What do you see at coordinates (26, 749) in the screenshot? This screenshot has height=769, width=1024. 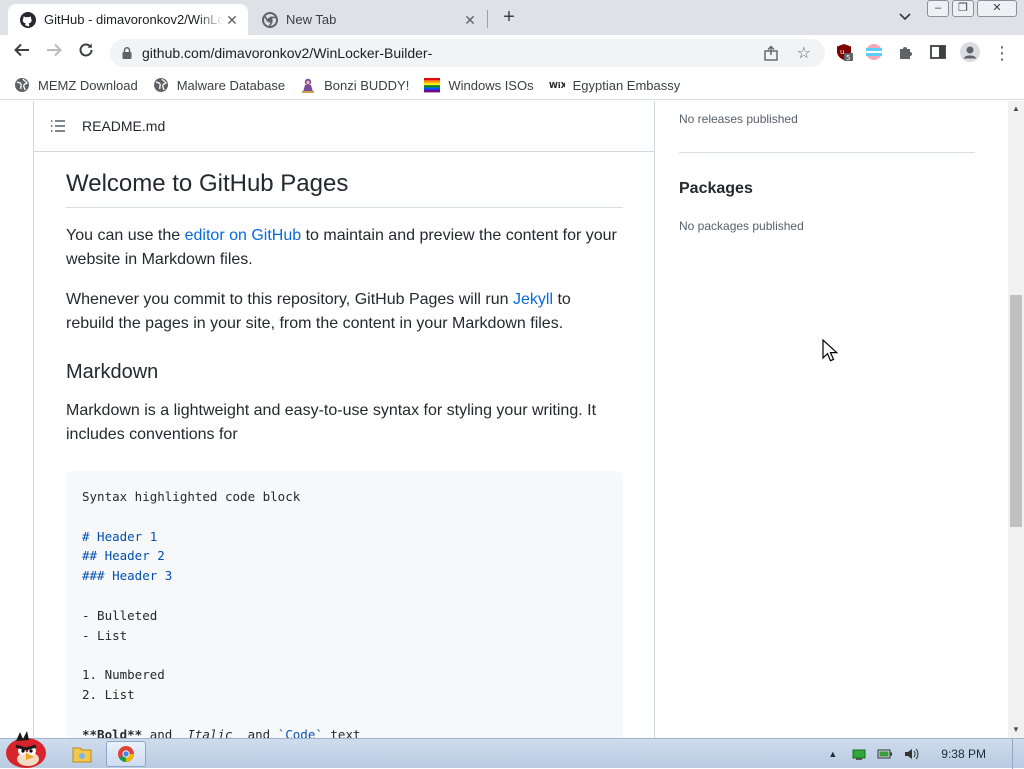 I see `start-button-angry-bird-icon` at bounding box center [26, 749].